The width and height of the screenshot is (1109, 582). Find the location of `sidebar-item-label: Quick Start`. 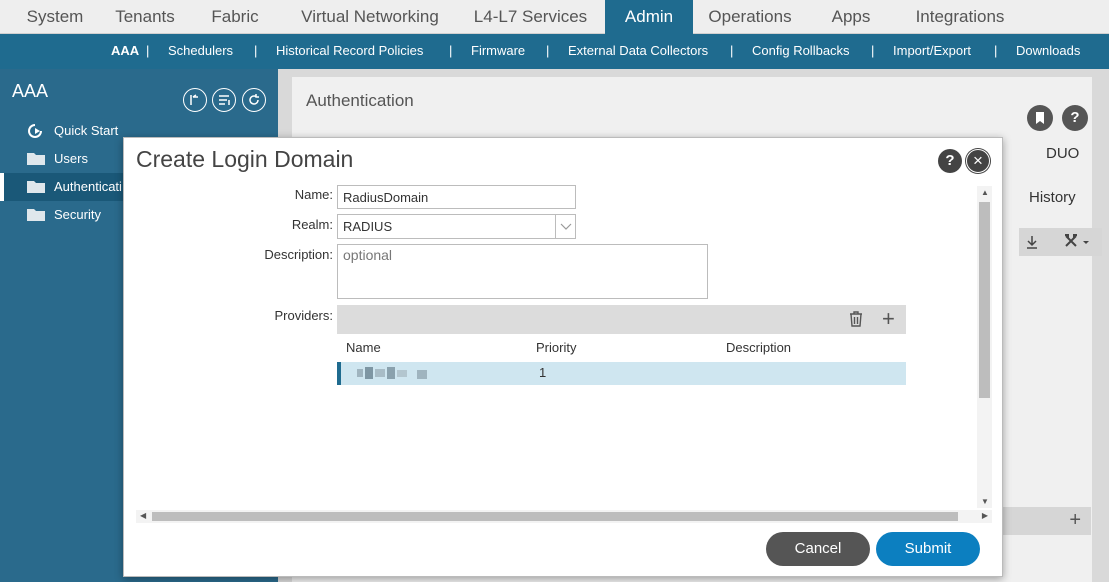

sidebar-item-label: Quick Start is located at coordinates (86, 130).